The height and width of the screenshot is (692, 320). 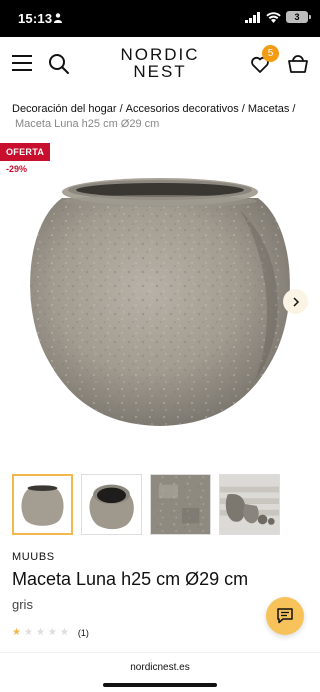 I want to click on offer-badge: OFERTA, so click(x=25, y=152).